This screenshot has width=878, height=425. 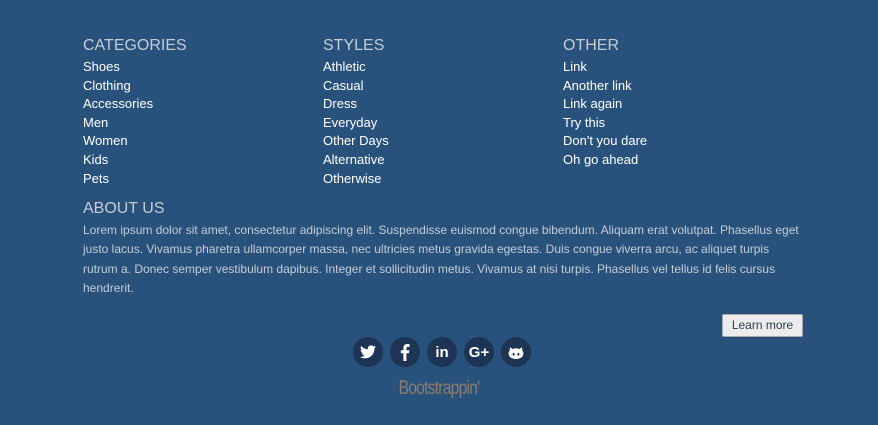 I want to click on list-item: Accessories, so click(x=203, y=104).